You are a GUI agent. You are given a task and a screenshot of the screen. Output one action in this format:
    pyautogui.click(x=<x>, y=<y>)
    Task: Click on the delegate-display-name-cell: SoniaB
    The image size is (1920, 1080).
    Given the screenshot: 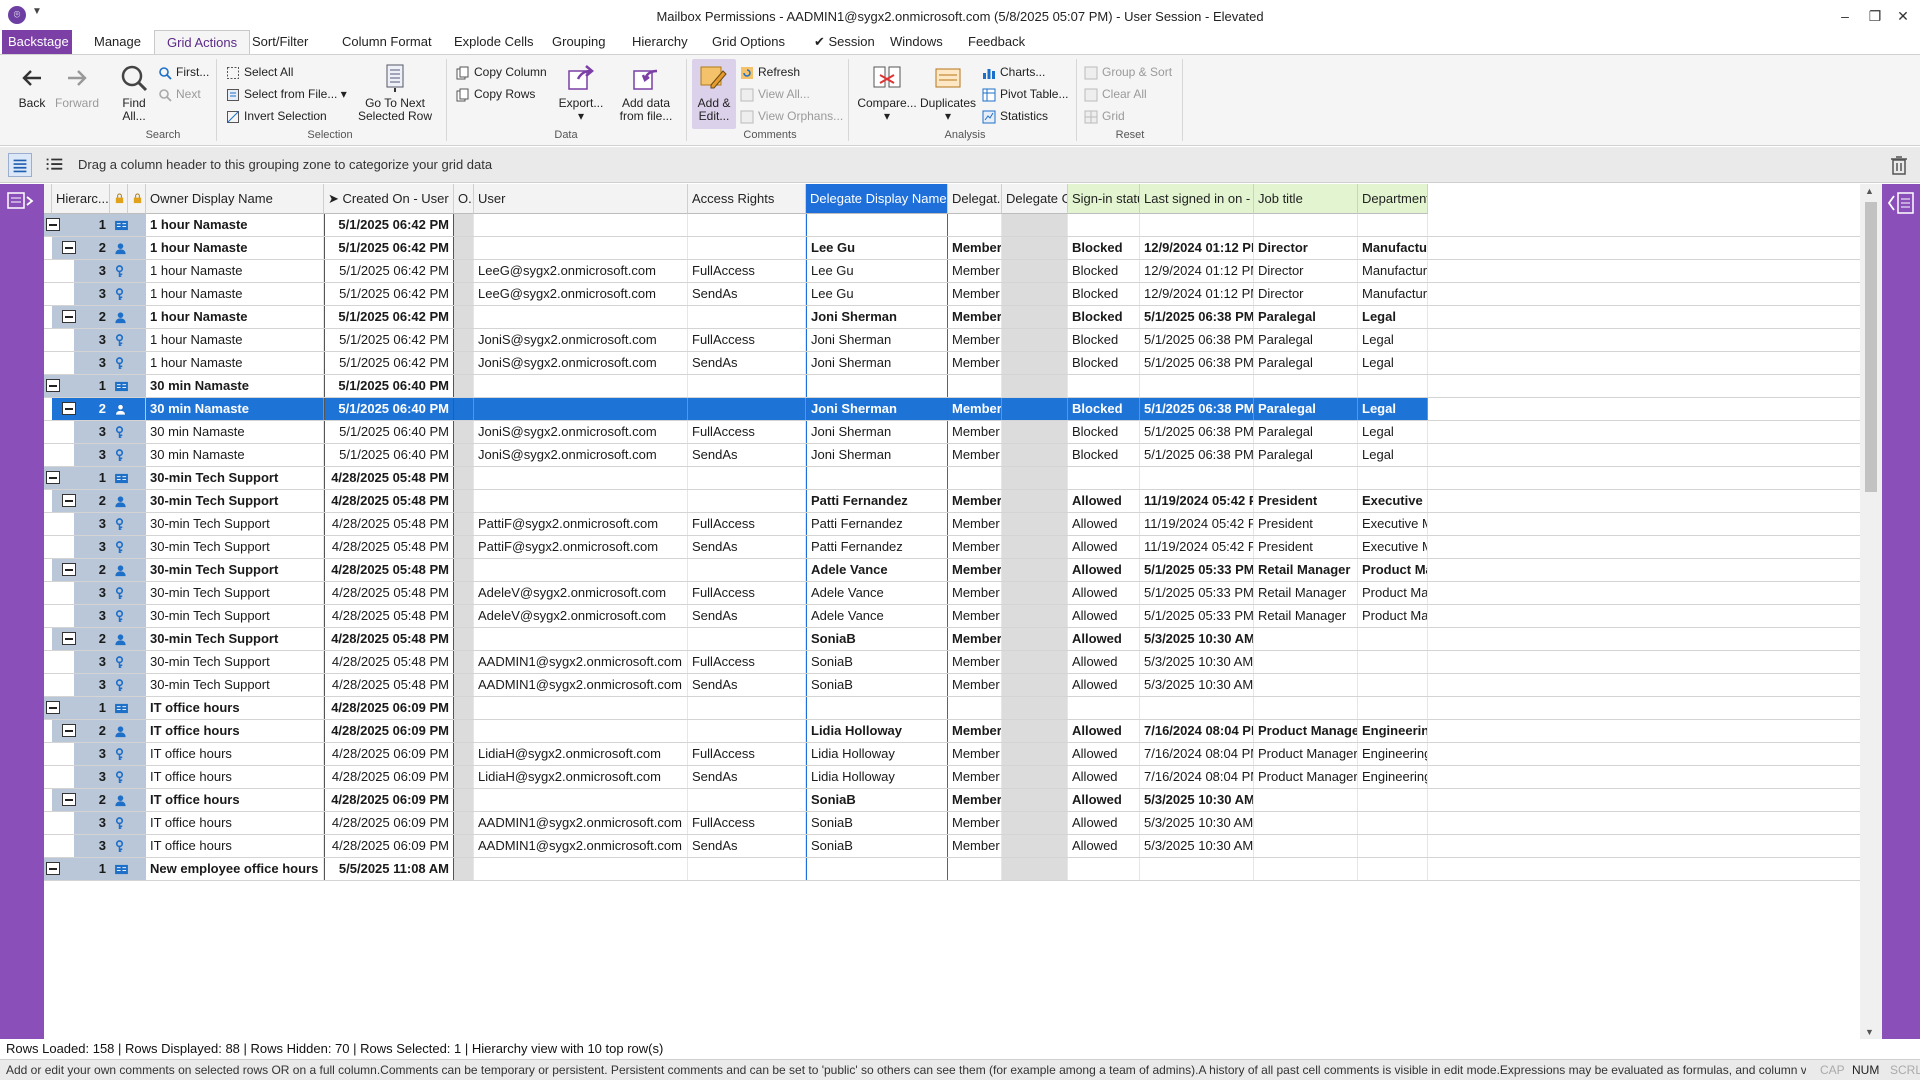 What is the action you would take?
    pyautogui.click(x=877, y=823)
    